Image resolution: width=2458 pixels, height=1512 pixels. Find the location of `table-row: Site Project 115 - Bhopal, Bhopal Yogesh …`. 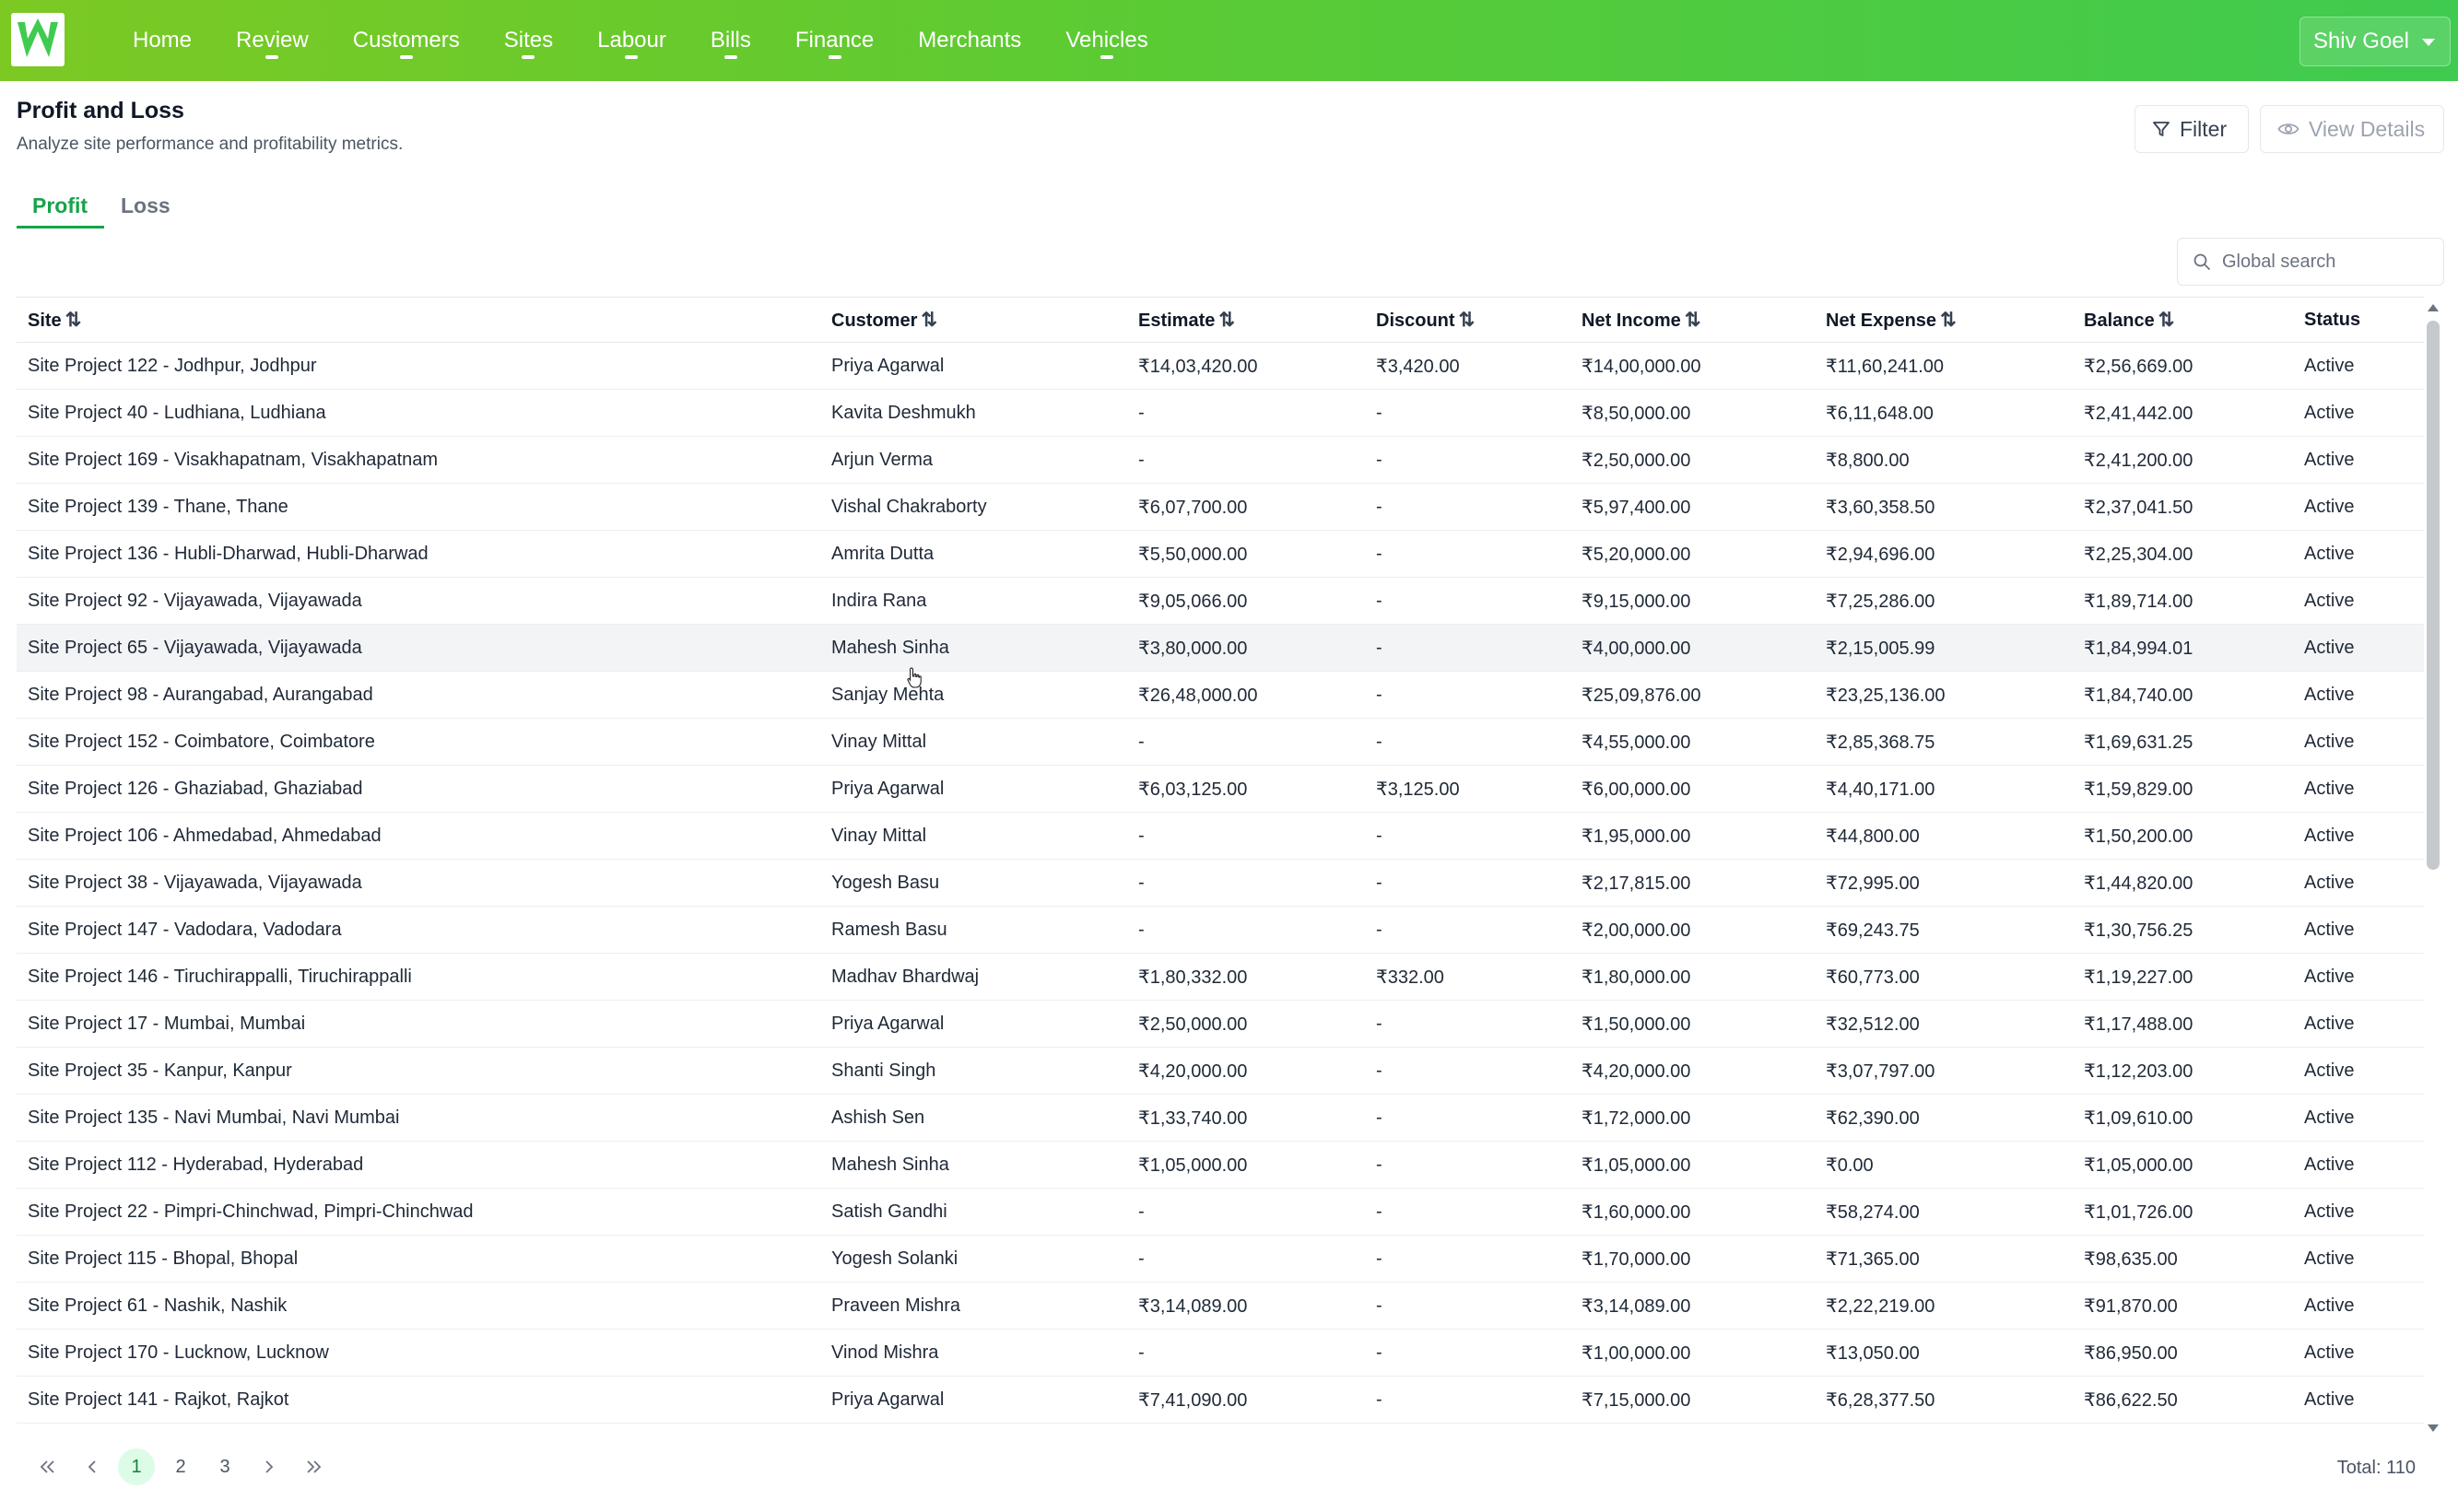

table-row: Site Project 115 - Bhopal, Bhopal Yogesh … is located at coordinates (1220, 1259).